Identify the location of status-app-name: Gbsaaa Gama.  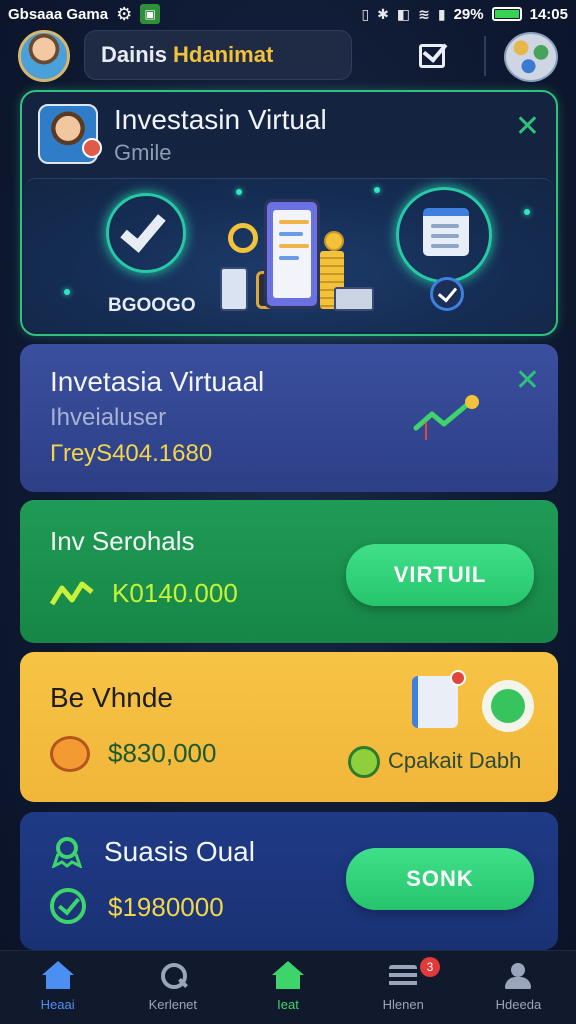
(58, 14).